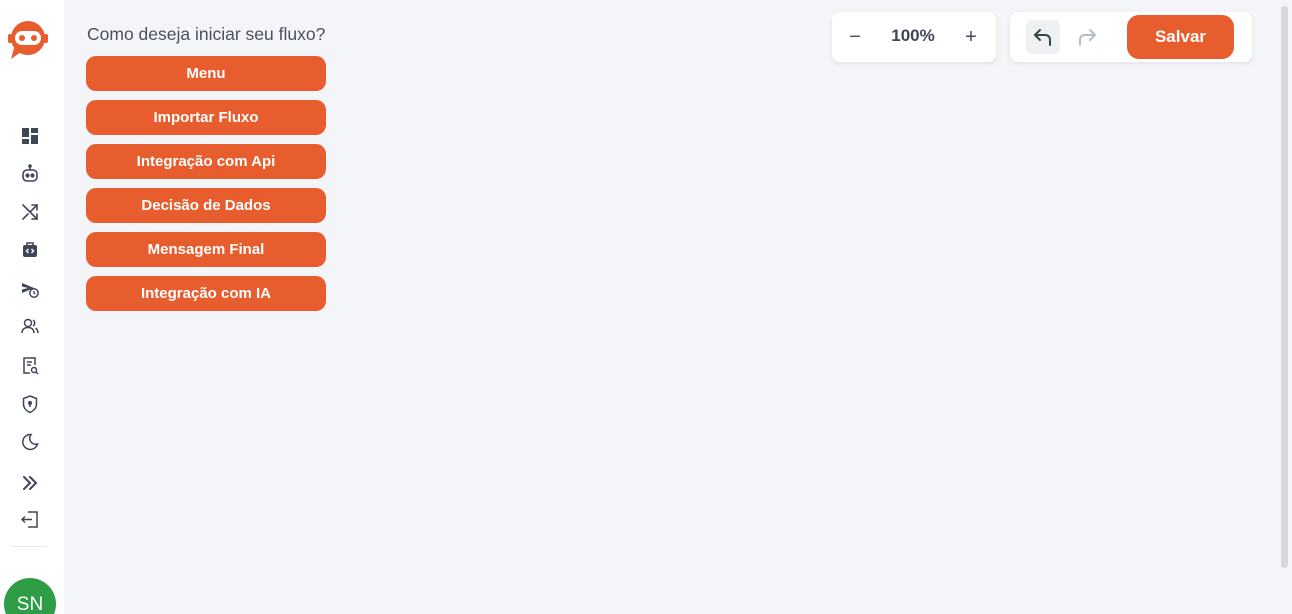 This screenshot has height=614, width=1292. I want to click on zoom-level: 100%, so click(913, 35).